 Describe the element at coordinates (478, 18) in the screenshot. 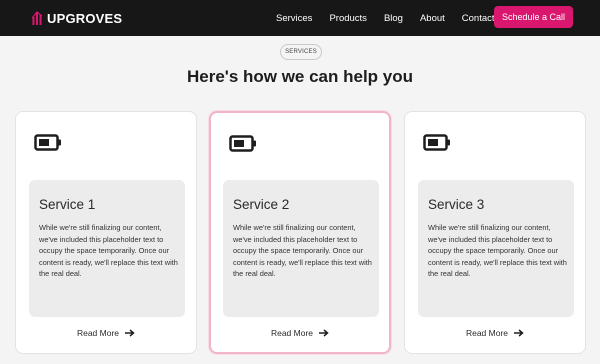

I see `nav-item-contact: Contact` at that location.